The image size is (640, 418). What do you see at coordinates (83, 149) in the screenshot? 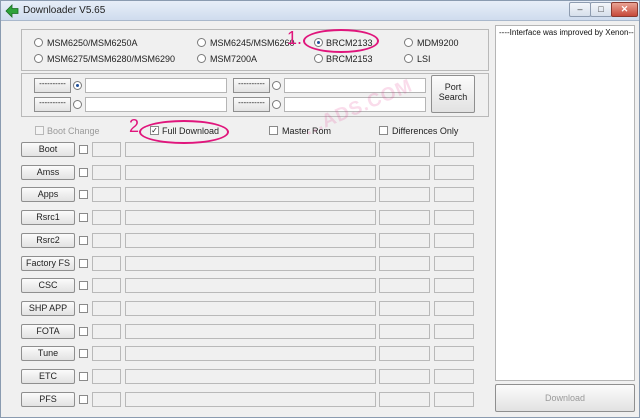
I see `file-checkbox-boot` at bounding box center [83, 149].